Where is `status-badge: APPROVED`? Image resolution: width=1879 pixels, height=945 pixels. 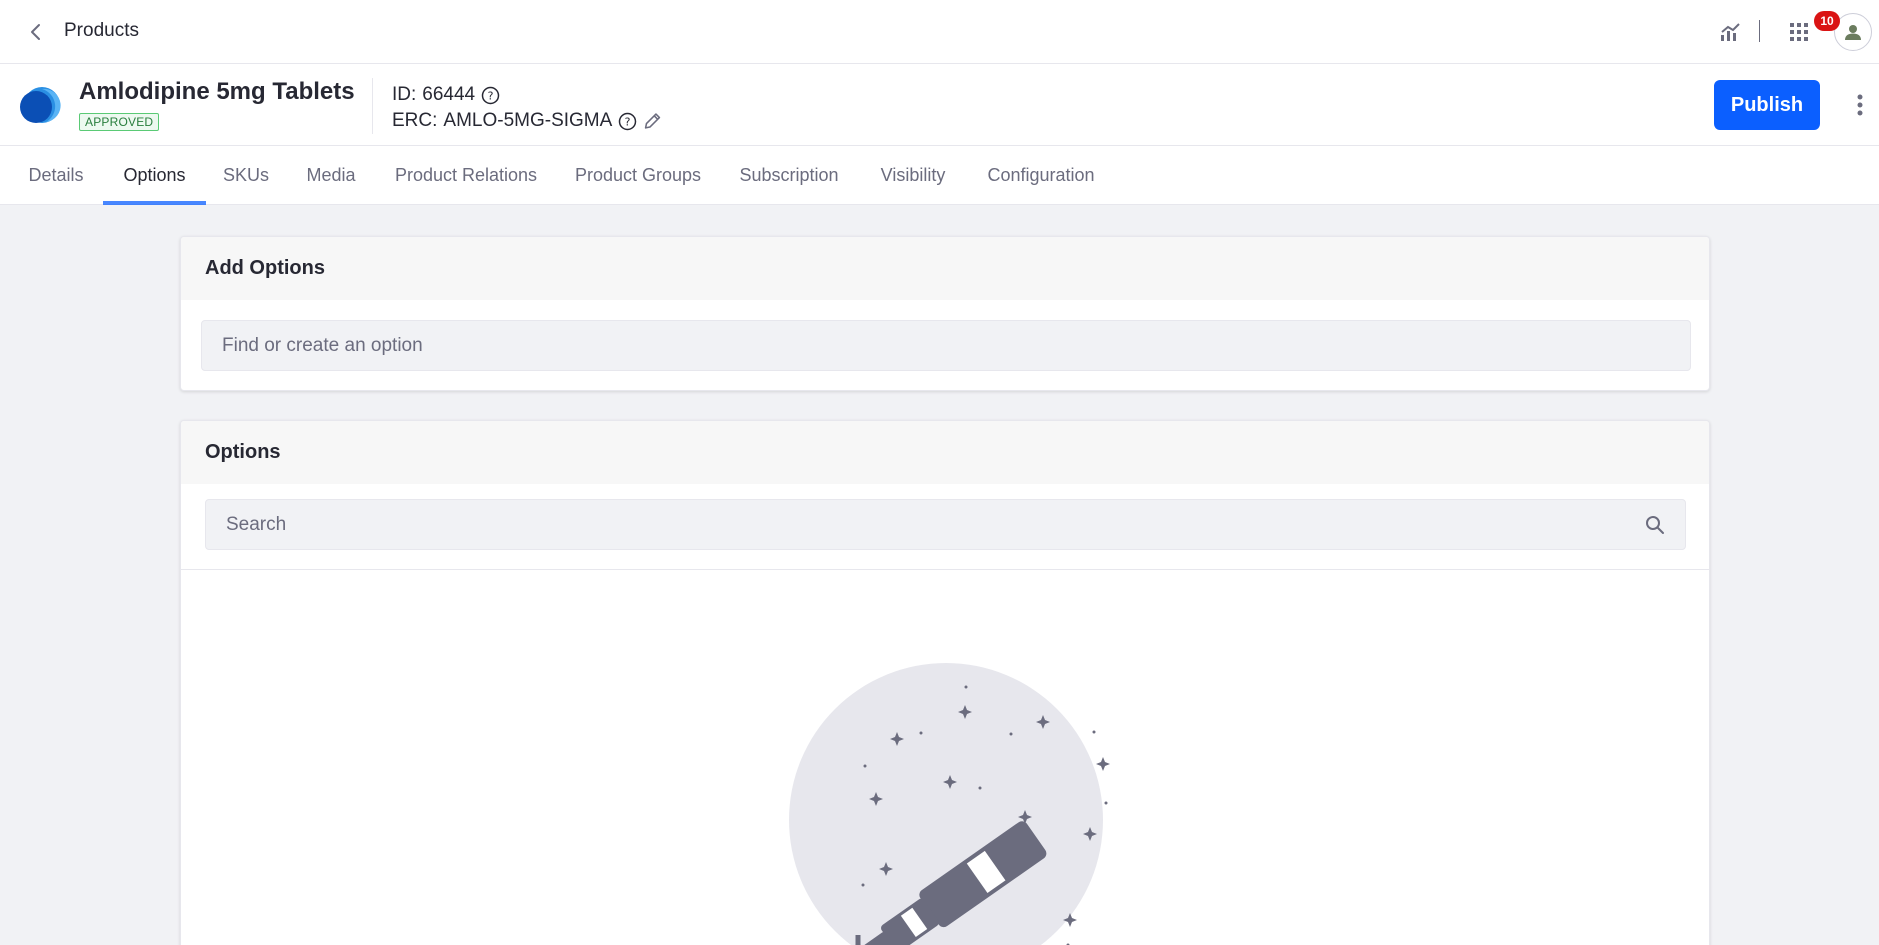
status-badge: APPROVED is located at coordinates (119, 122).